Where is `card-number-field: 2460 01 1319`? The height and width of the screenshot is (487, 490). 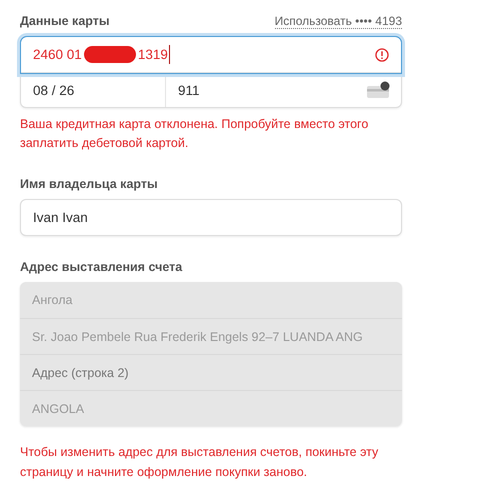 card-number-field: 2460 01 1319 is located at coordinates (211, 55).